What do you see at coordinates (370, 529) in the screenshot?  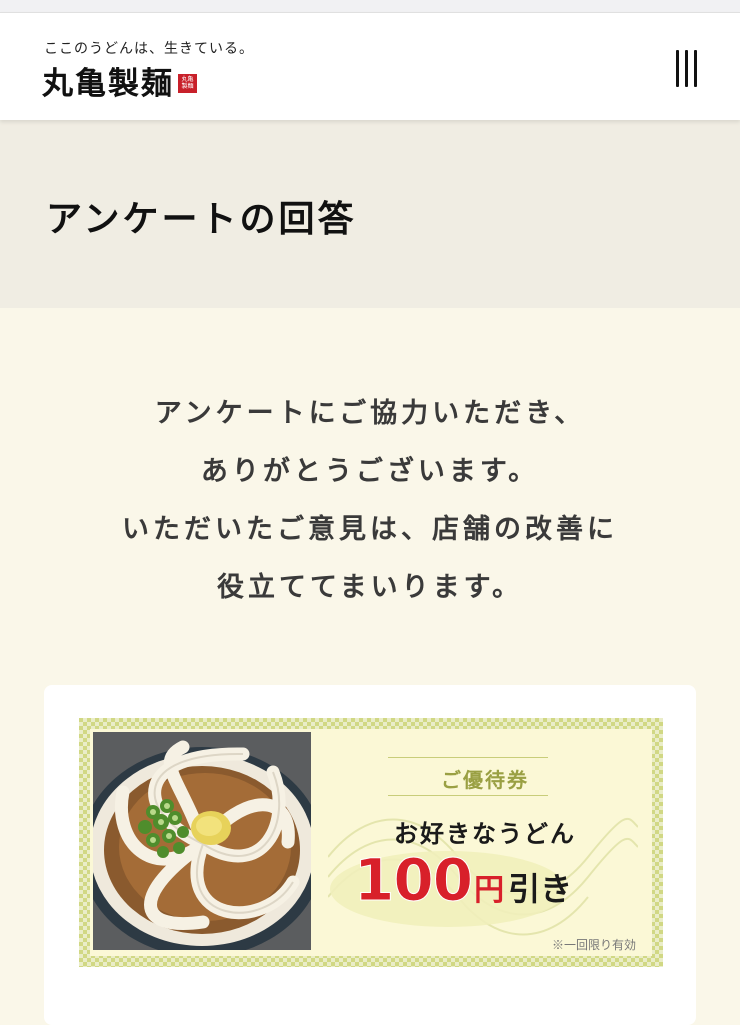 I see `message-line: いただいたご意見は、店舗の改善に` at bounding box center [370, 529].